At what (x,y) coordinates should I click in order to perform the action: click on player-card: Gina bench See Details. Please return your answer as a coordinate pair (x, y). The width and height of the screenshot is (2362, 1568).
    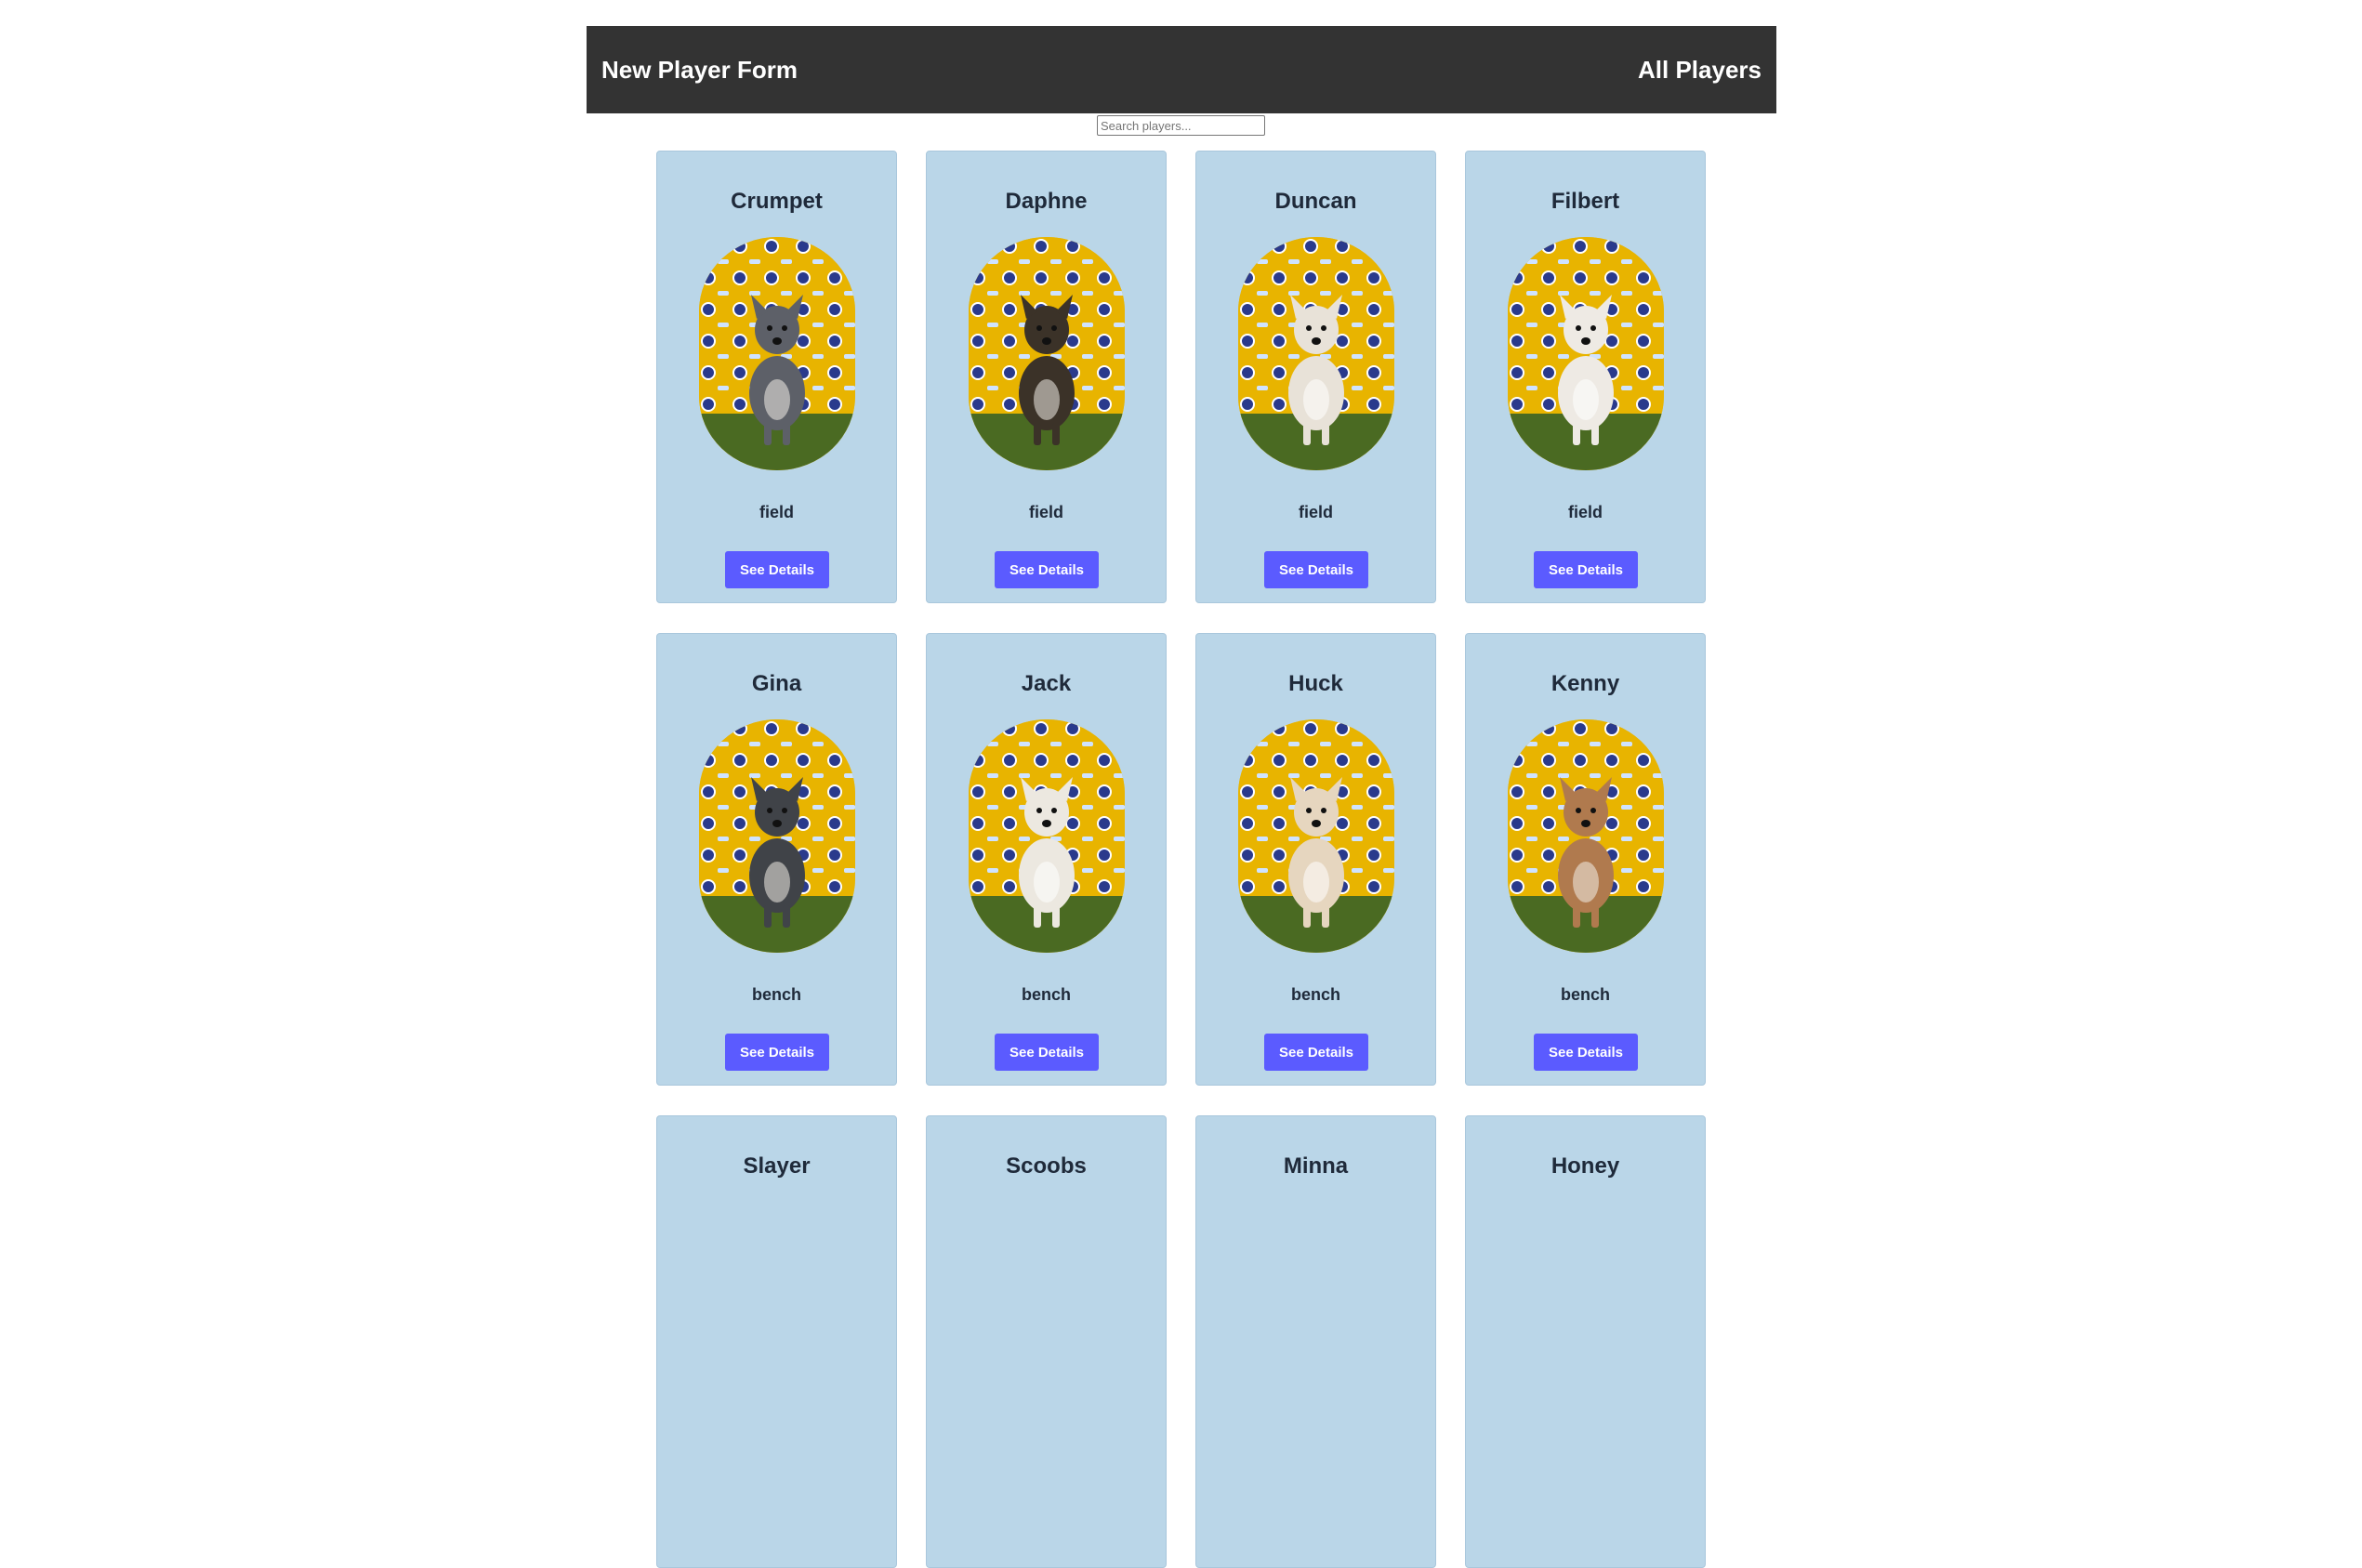
    Looking at the image, I should click on (776, 860).